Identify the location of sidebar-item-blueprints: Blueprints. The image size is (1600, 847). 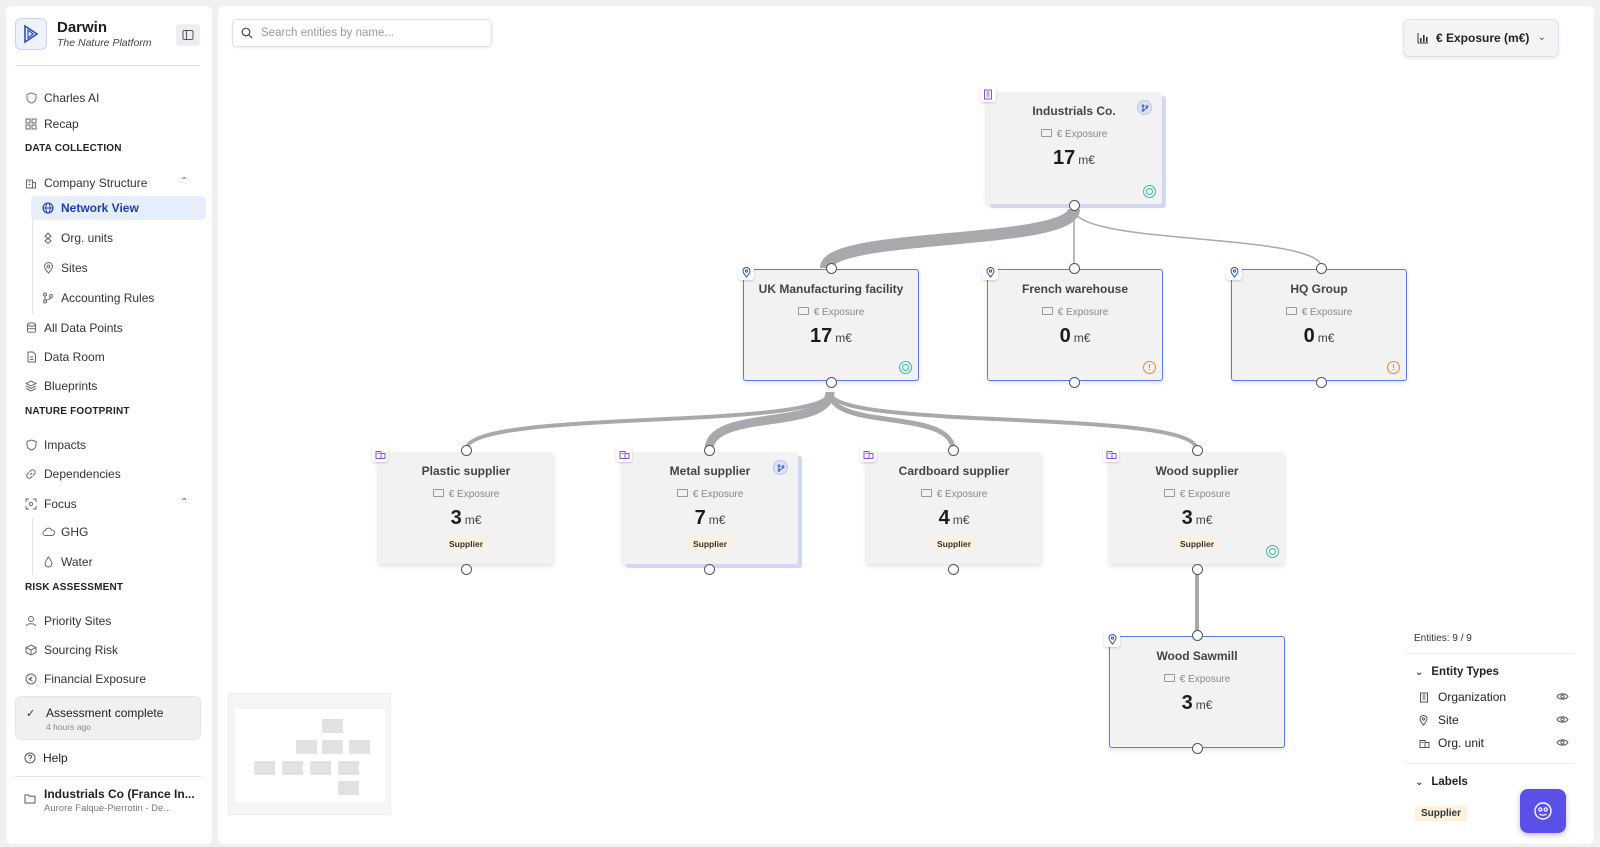
(60, 386).